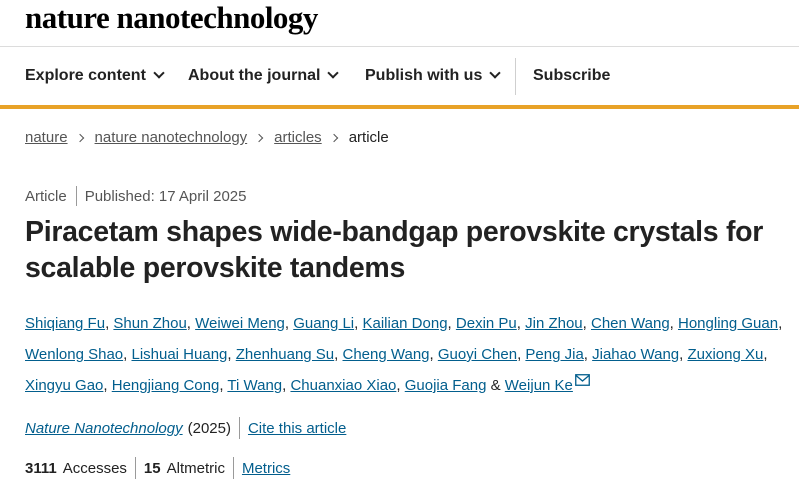 The image size is (799, 489). I want to click on cite-this-article-link: Cite this article, so click(297, 428).